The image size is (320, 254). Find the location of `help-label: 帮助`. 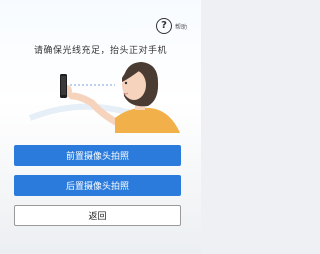

help-label: 帮助 is located at coordinates (180, 27).